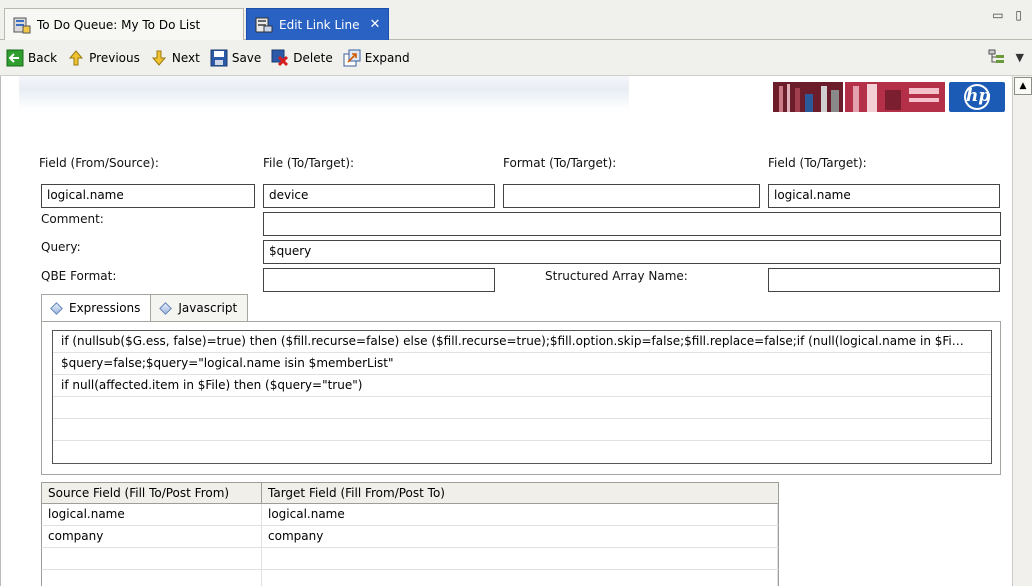 This screenshot has height=586, width=1032. What do you see at coordinates (997, 57) in the screenshot?
I see `view-menu-icon` at bounding box center [997, 57].